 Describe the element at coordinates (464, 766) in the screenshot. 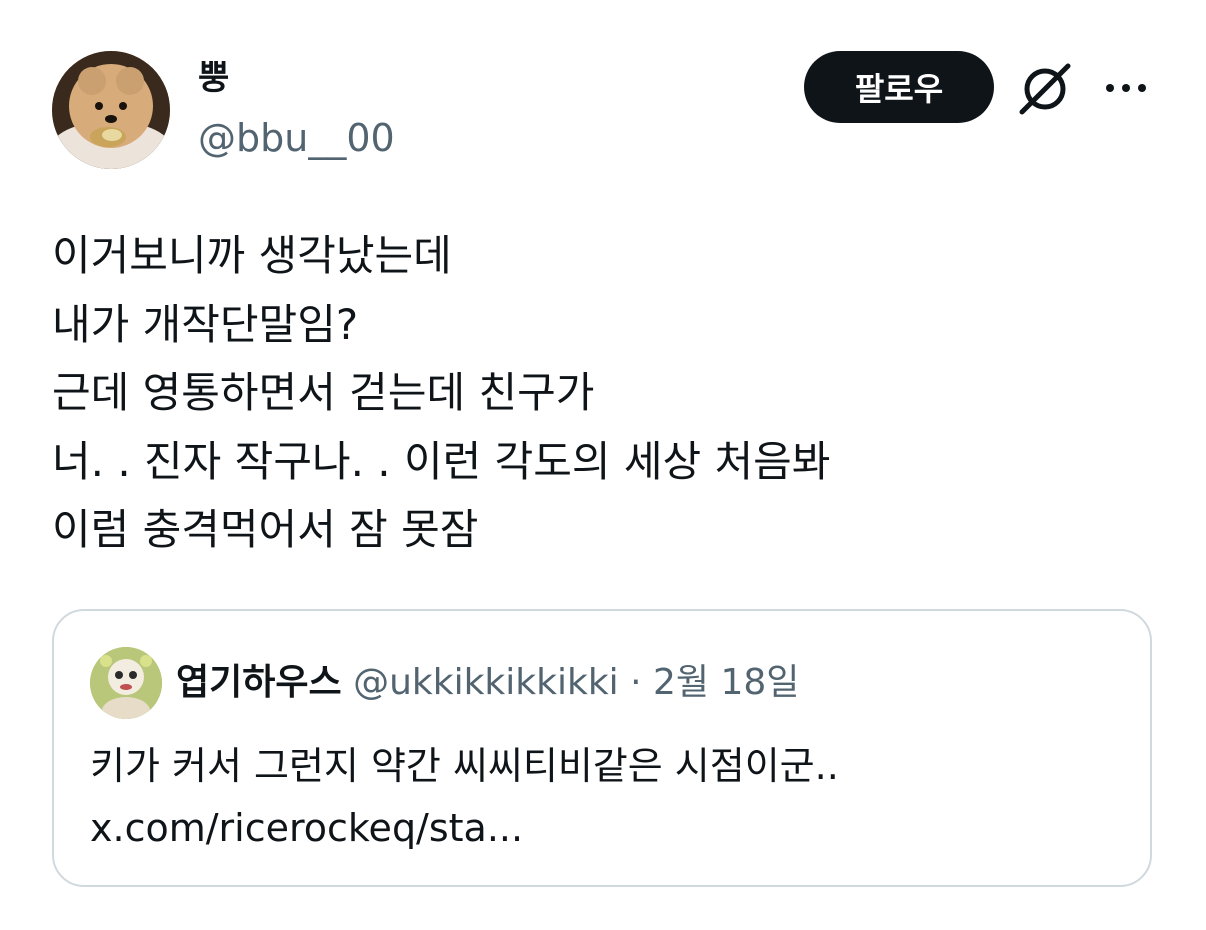

I see `quoted-tweet-line: 키가 커서 그런지 약간 씨씨티비같은 시점이군..` at that location.